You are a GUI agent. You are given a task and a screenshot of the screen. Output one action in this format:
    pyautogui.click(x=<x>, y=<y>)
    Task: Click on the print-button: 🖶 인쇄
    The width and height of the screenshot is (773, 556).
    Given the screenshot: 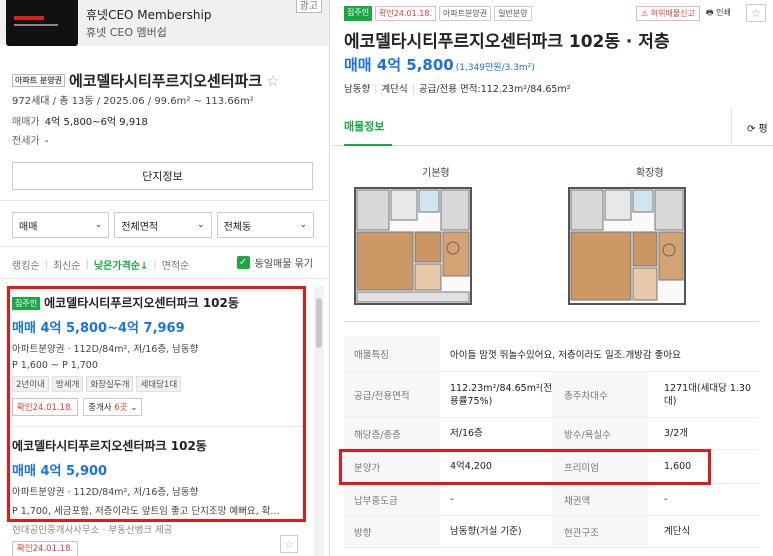 What is the action you would take?
    pyautogui.click(x=718, y=14)
    